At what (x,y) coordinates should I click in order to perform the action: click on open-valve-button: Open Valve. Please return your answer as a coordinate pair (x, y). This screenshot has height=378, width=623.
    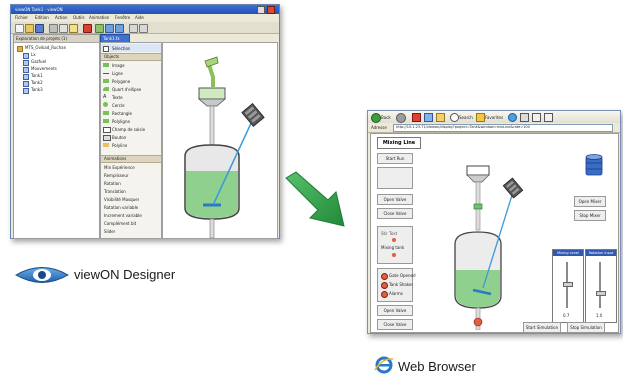
    Looking at the image, I should click on (395, 199).